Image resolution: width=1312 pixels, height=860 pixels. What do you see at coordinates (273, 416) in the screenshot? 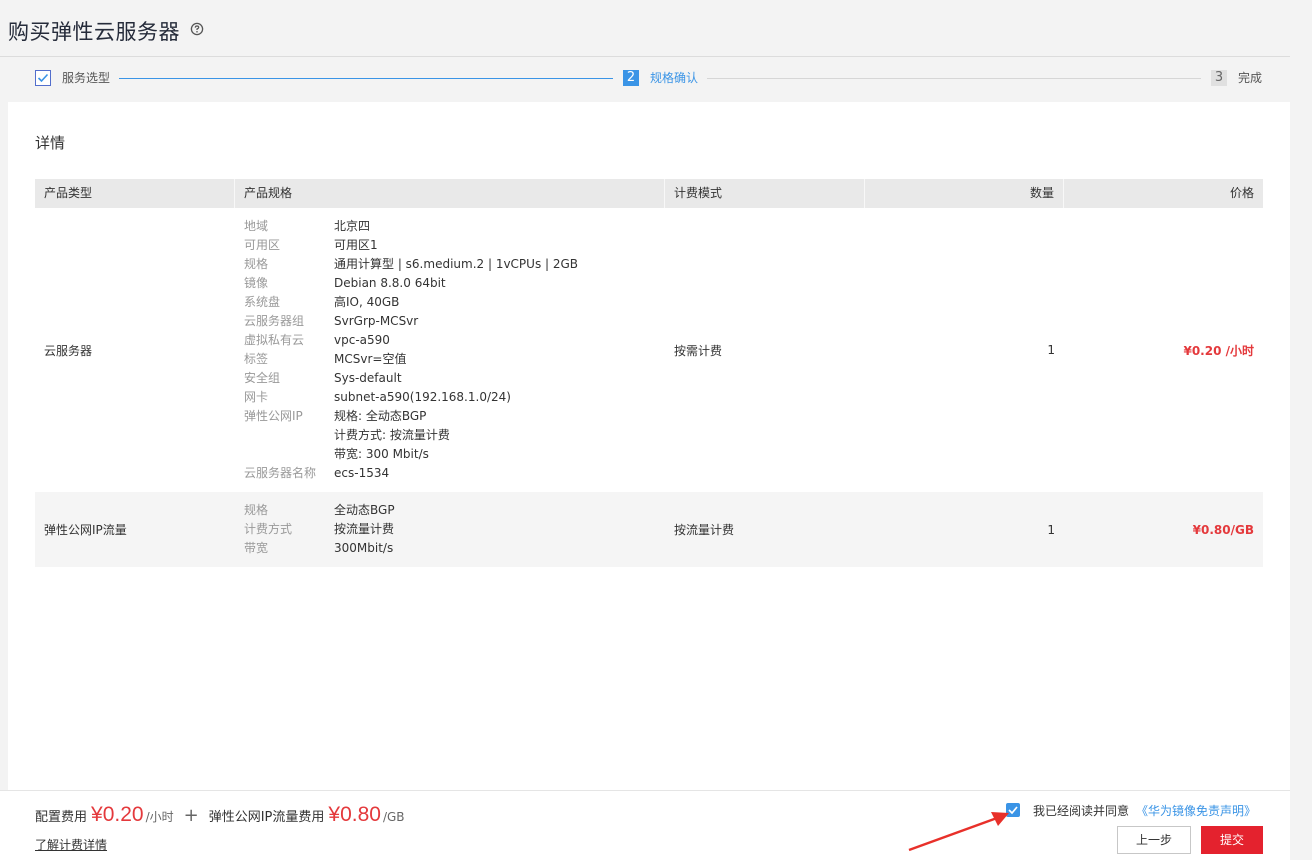
I see `spec-key: 弹性公网IP` at bounding box center [273, 416].